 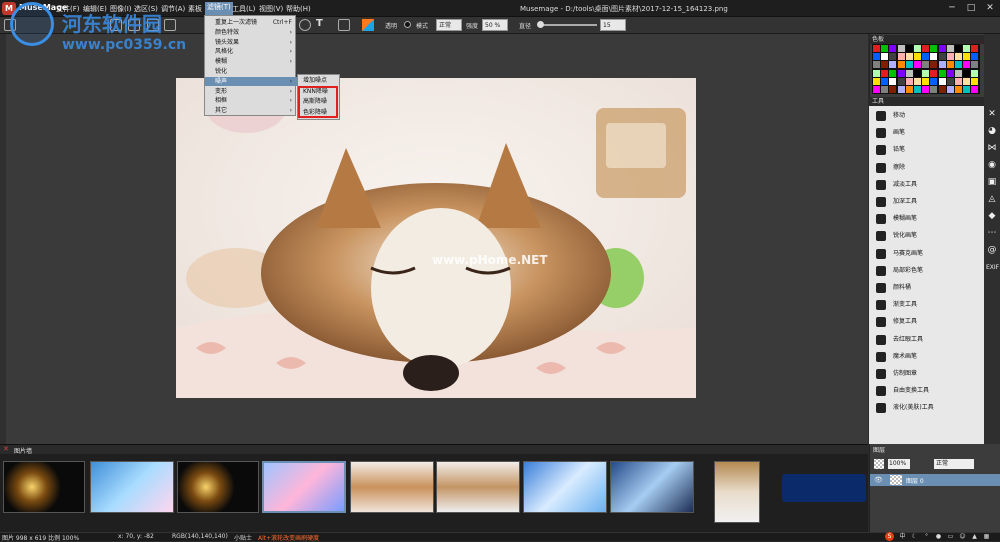 What do you see at coordinates (243, 9) in the screenshot?
I see `menu-item: 工具(L)` at bounding box center [243, 9].